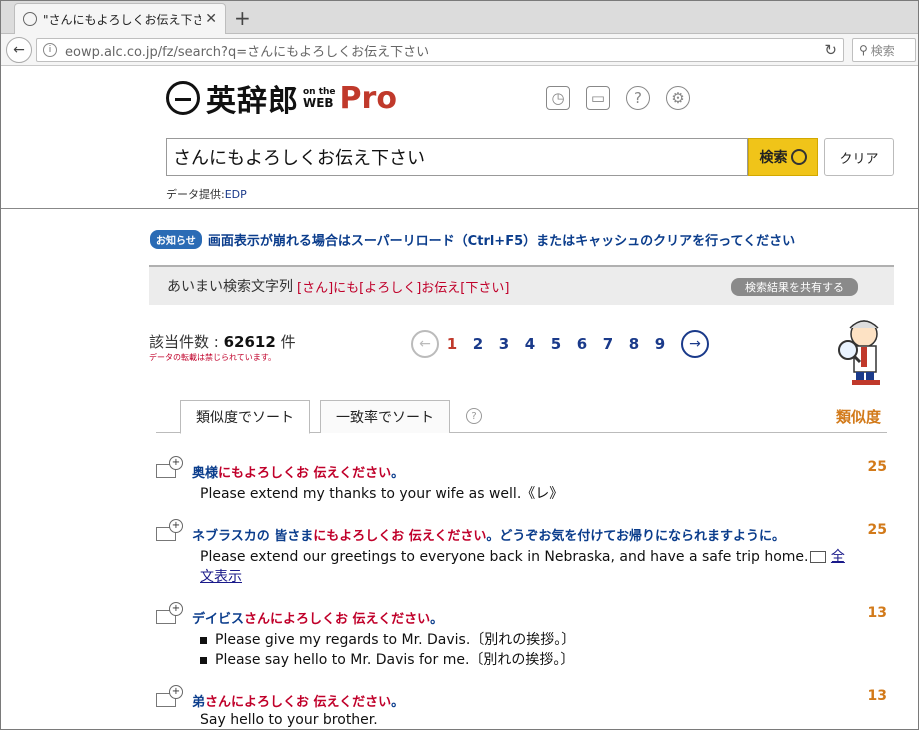 The width and height of the screenshot is (919, 730). I want to click on data-provider: データ提供:EDP, so click(206, 194).